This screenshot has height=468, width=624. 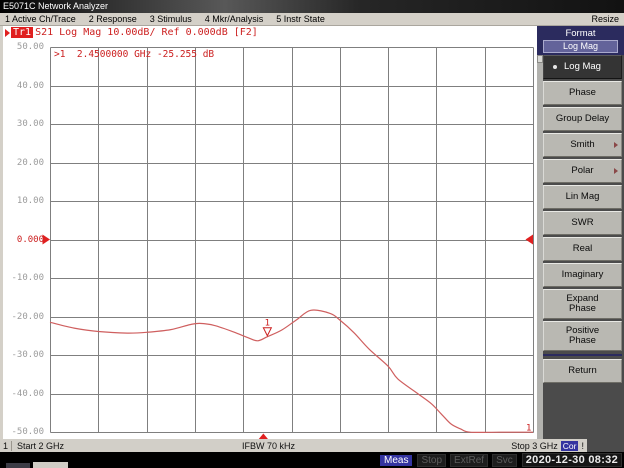 What do you see at coordinates (146, 32) in the screenshot?
I see `trace-status-text: S21 Log Mag 10.00dB/ Ref 0.000dB [F2]` at bounding box center [146, 32].